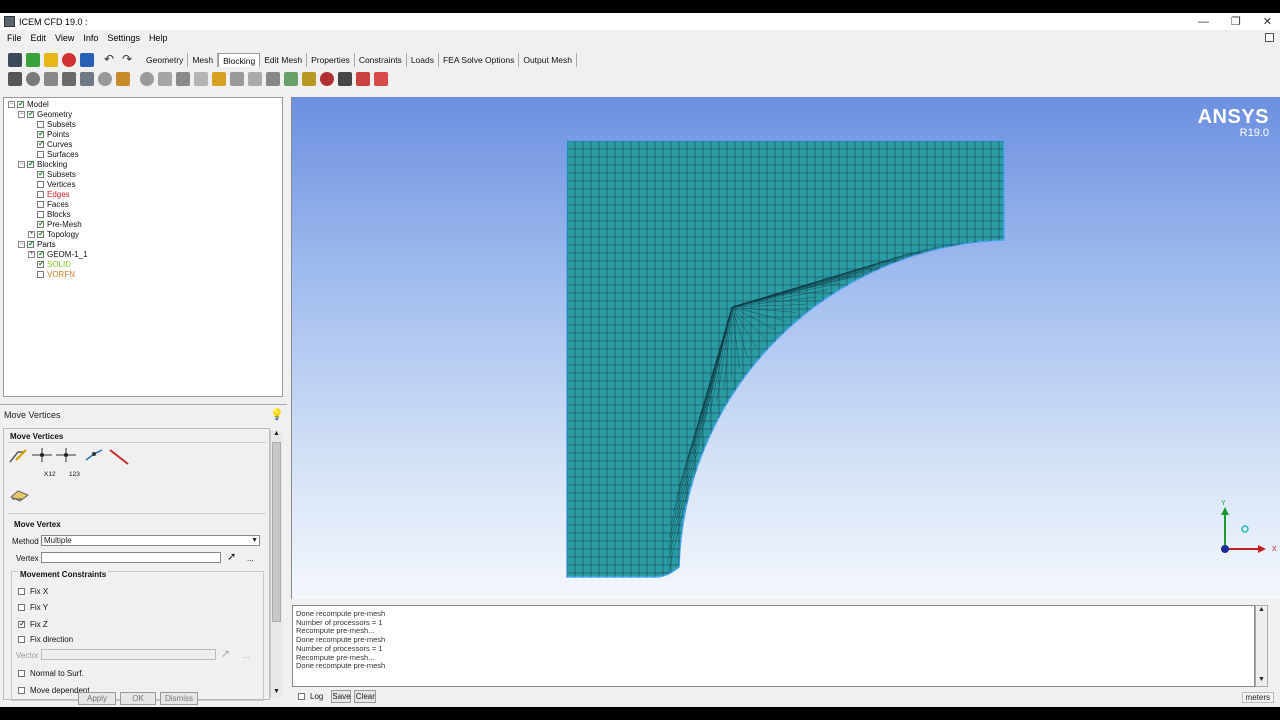  Describe the element at coordinates (423, 60) in the screenshot. I see `tab-loads: Loads` at that location.